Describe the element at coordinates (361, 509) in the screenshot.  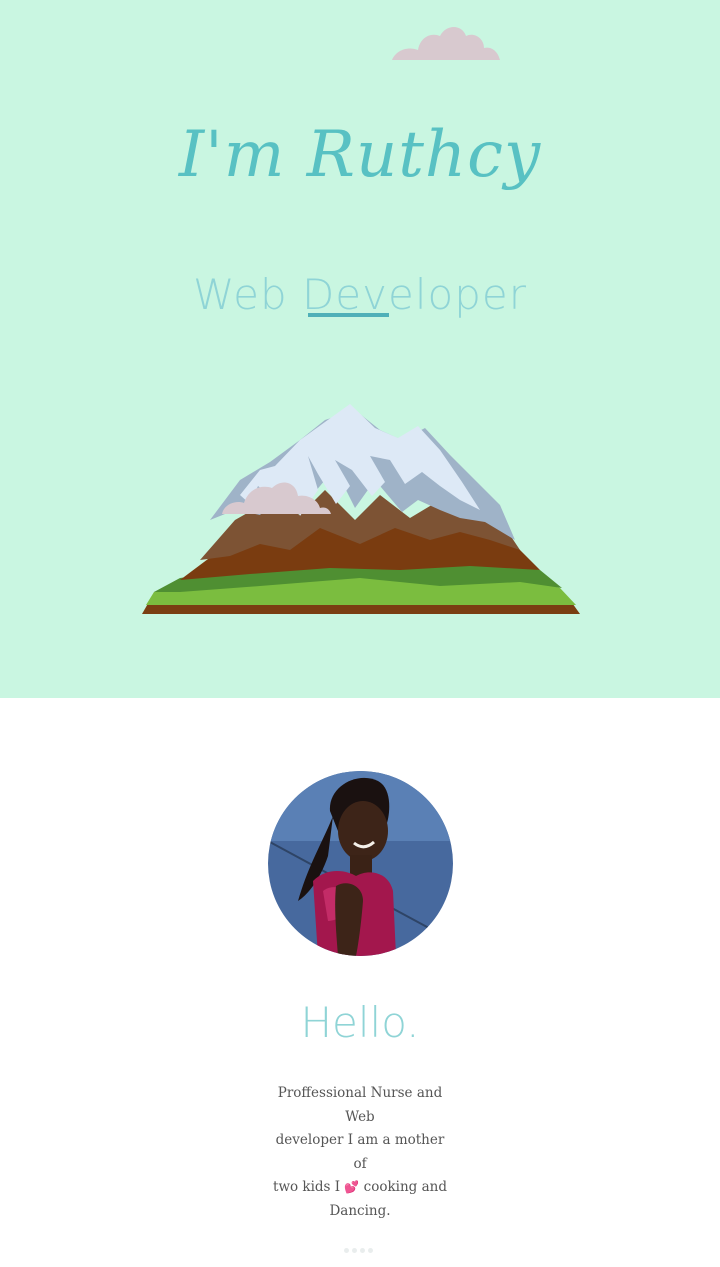
I see `mountain-illustration` at that location.